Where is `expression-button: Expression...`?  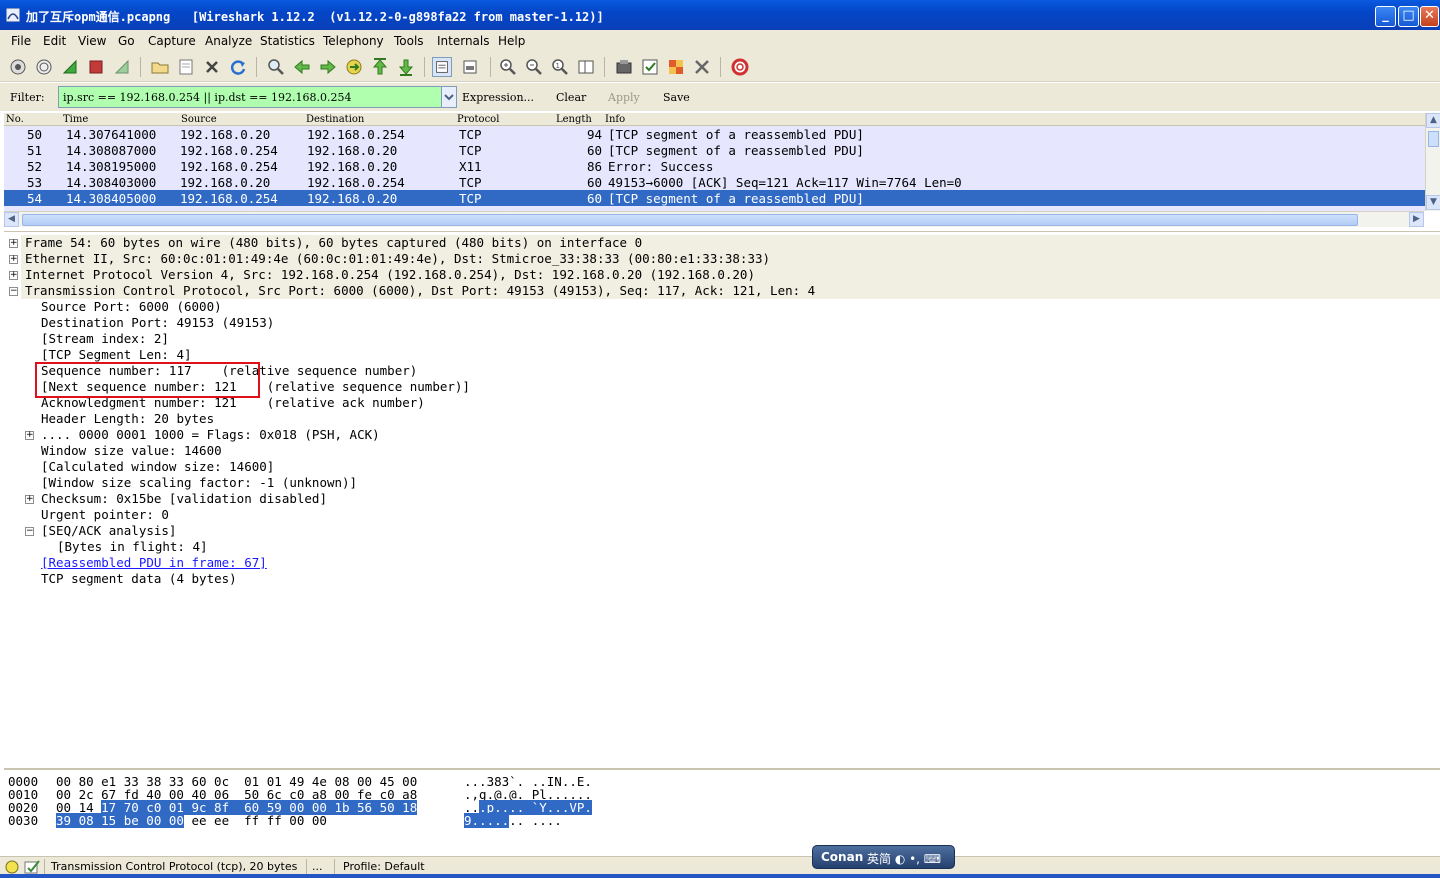 expression-button: Expression... is located at coordinates (498, 97).